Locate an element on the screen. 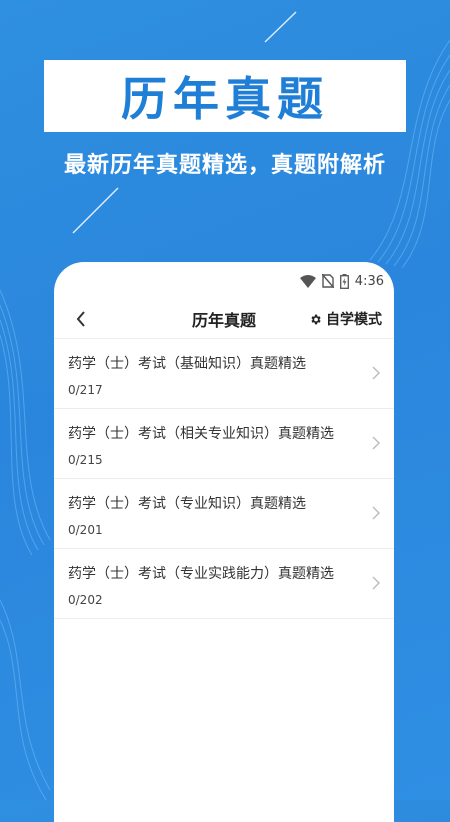 Image resolution: width=450 pixels, height=822 pixels. promo-banner: 历年真题 is located at coordinates (225, 96).